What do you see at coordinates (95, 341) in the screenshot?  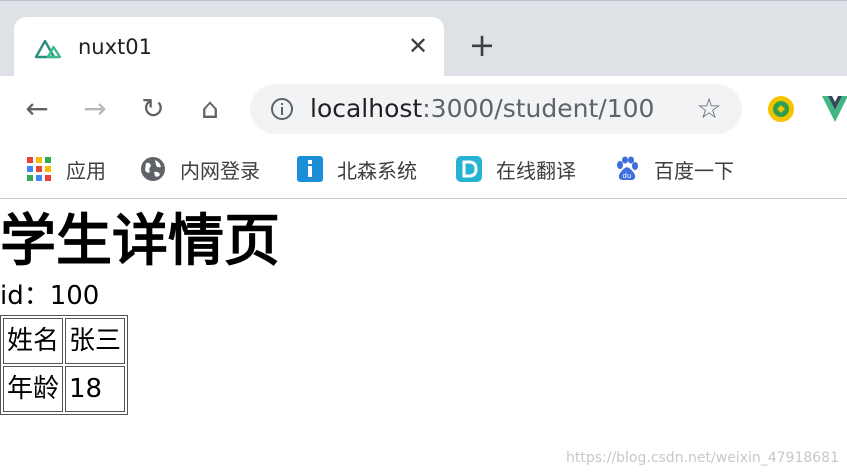 I see `row-value: 张三` at bounding box center [95, 341].